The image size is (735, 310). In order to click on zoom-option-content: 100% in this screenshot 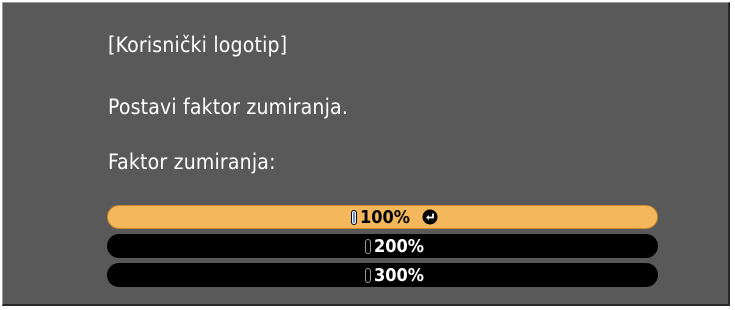, I will do `click(394, 217)`.